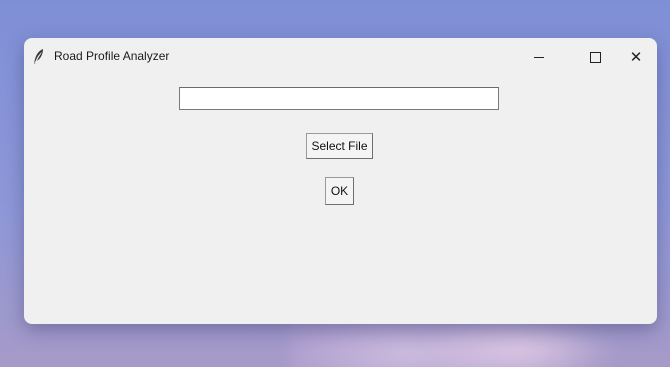  I want to click on feather-icon, so click(39, 57).